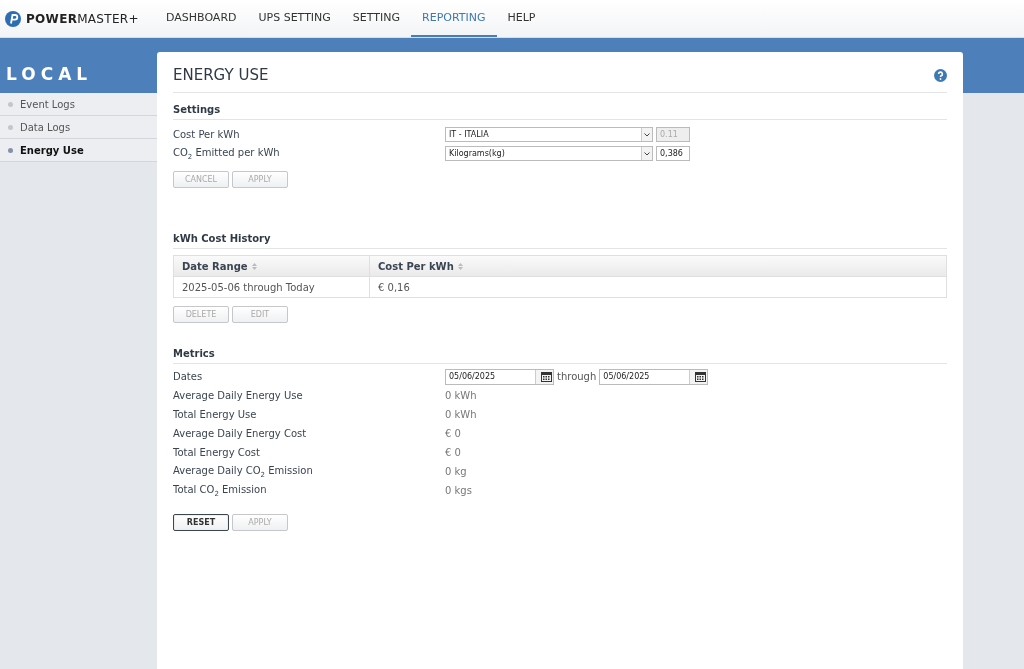 The width and height of the screenshot is (1024, 669). What do you see at coordinates (468, 266) in the screenshot?
I see `column-header: Cost Per kWh` at bounding box center [468, 266].